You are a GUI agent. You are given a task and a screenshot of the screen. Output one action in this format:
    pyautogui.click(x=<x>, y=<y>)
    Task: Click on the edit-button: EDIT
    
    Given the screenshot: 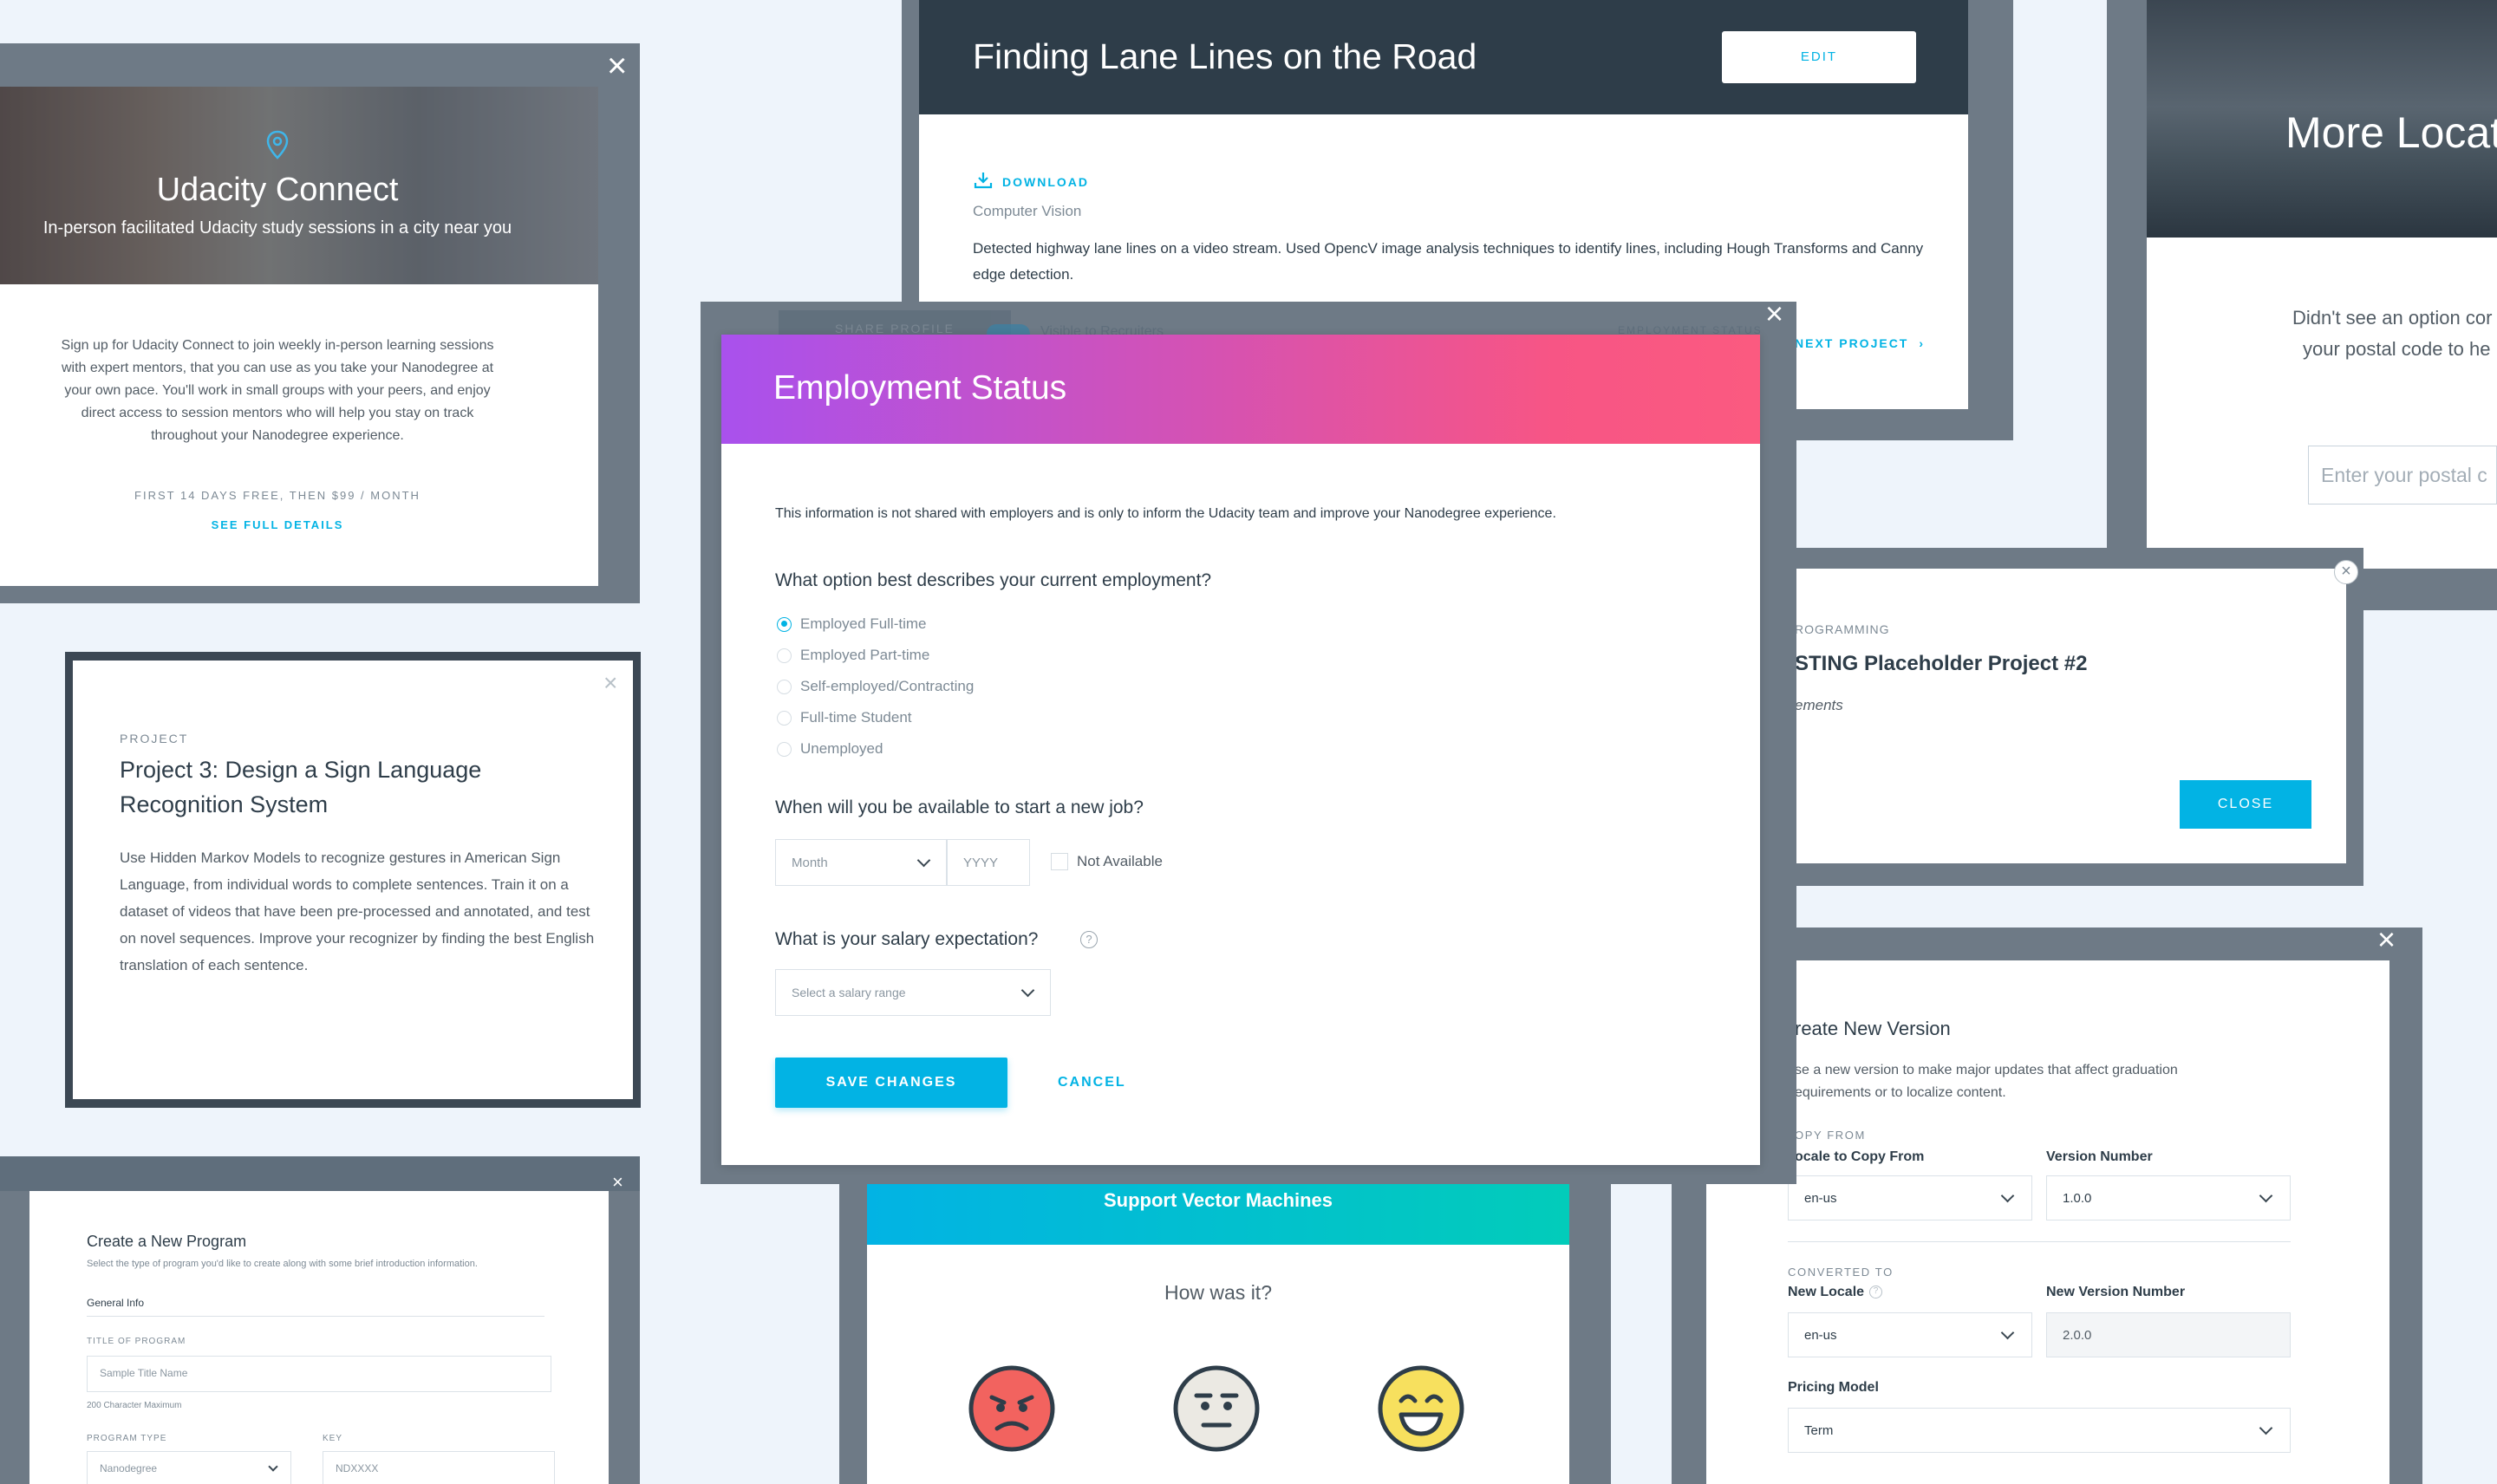 What is the action you would take?
    pyautogui.click(x=1819, y=57)
    